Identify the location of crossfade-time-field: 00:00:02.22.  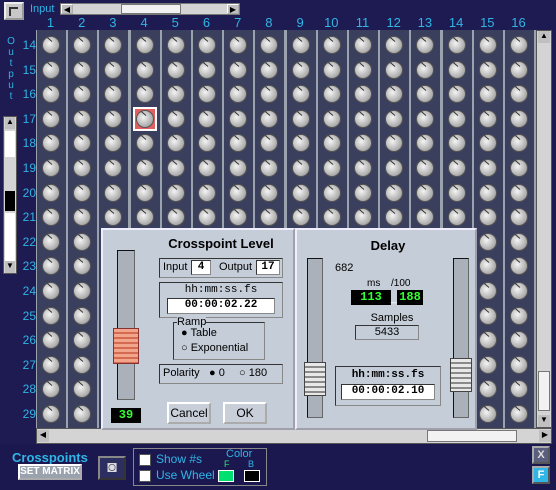
(221, 306).